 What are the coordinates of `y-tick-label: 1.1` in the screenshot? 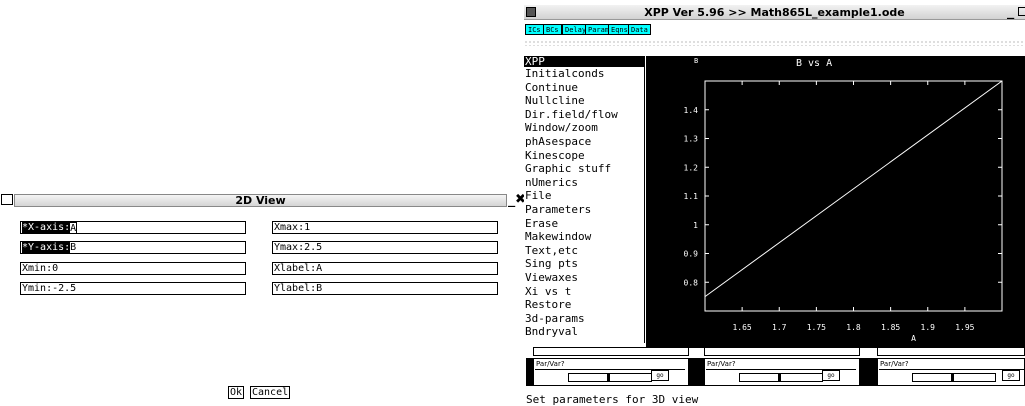 It's located at (691, 196).